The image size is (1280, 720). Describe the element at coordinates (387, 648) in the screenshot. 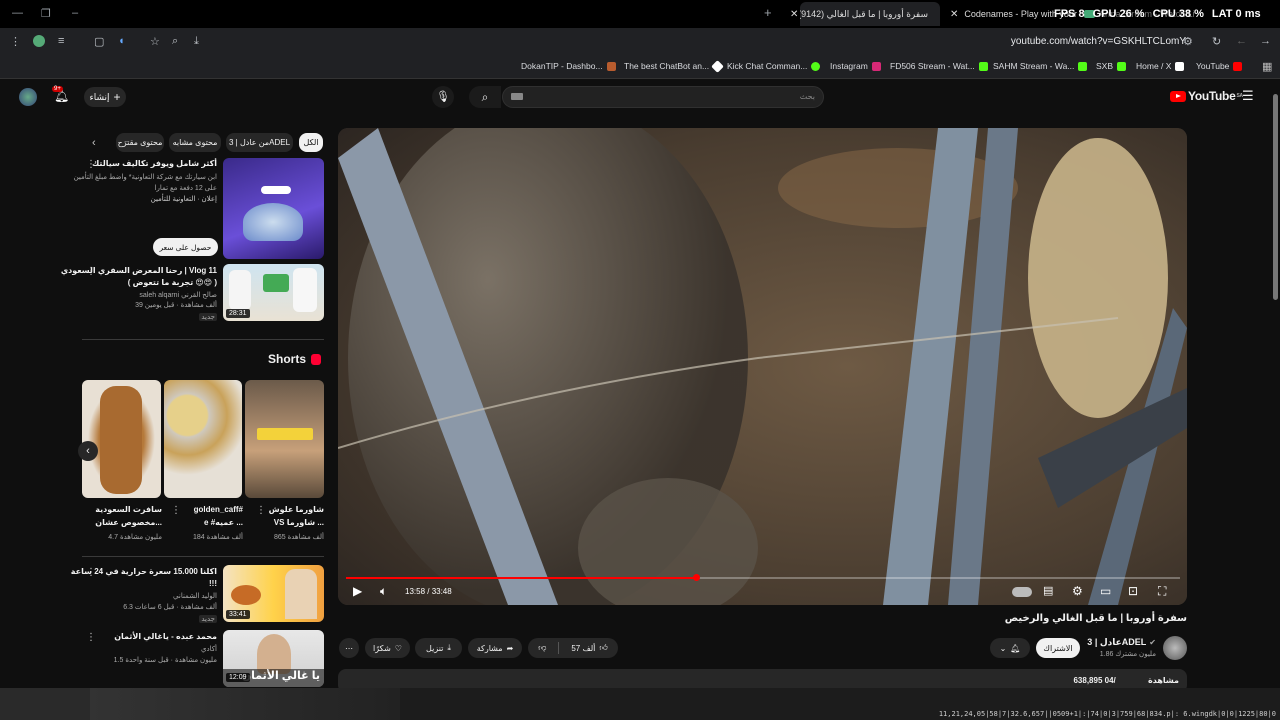

I see `thanks-button: شكرًا ♡` at that location.